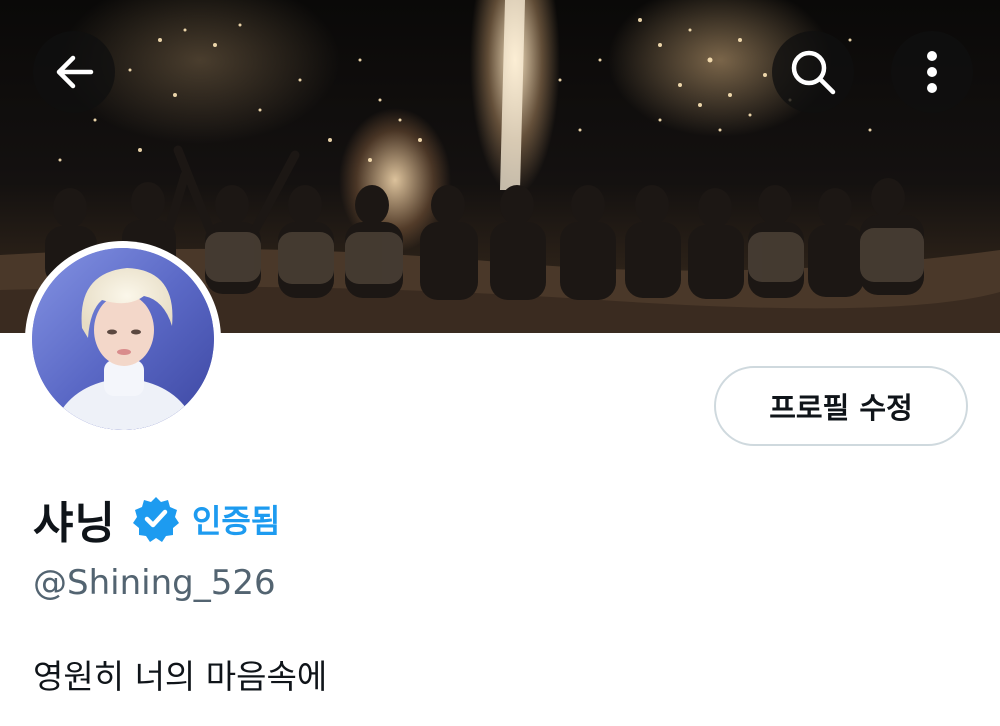 The width and height of the screenshot is (1000, 726). Describe the element at coordinates (154, 583) in the screenshot. I see `username-handle: @Shining_526` at that location.